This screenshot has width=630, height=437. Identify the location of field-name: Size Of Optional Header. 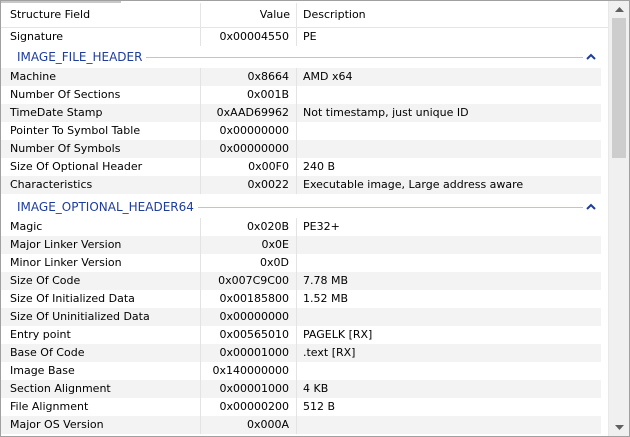
(76, 166).